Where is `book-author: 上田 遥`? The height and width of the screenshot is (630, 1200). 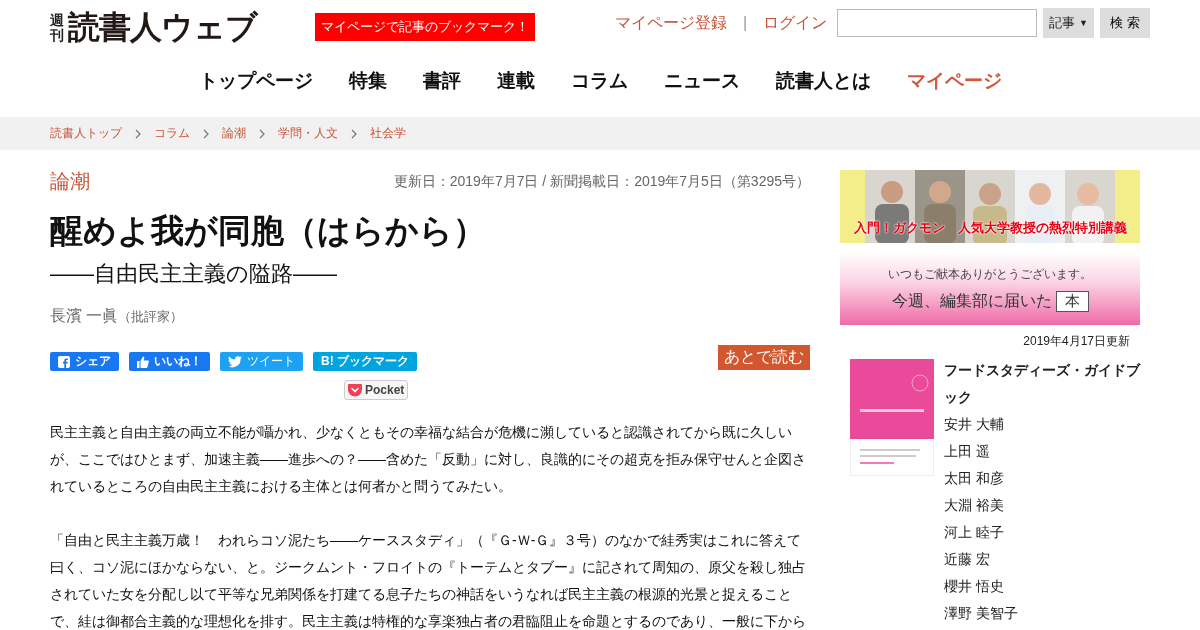
book-author: 上田 遥 is located at coordinates (967, 451).